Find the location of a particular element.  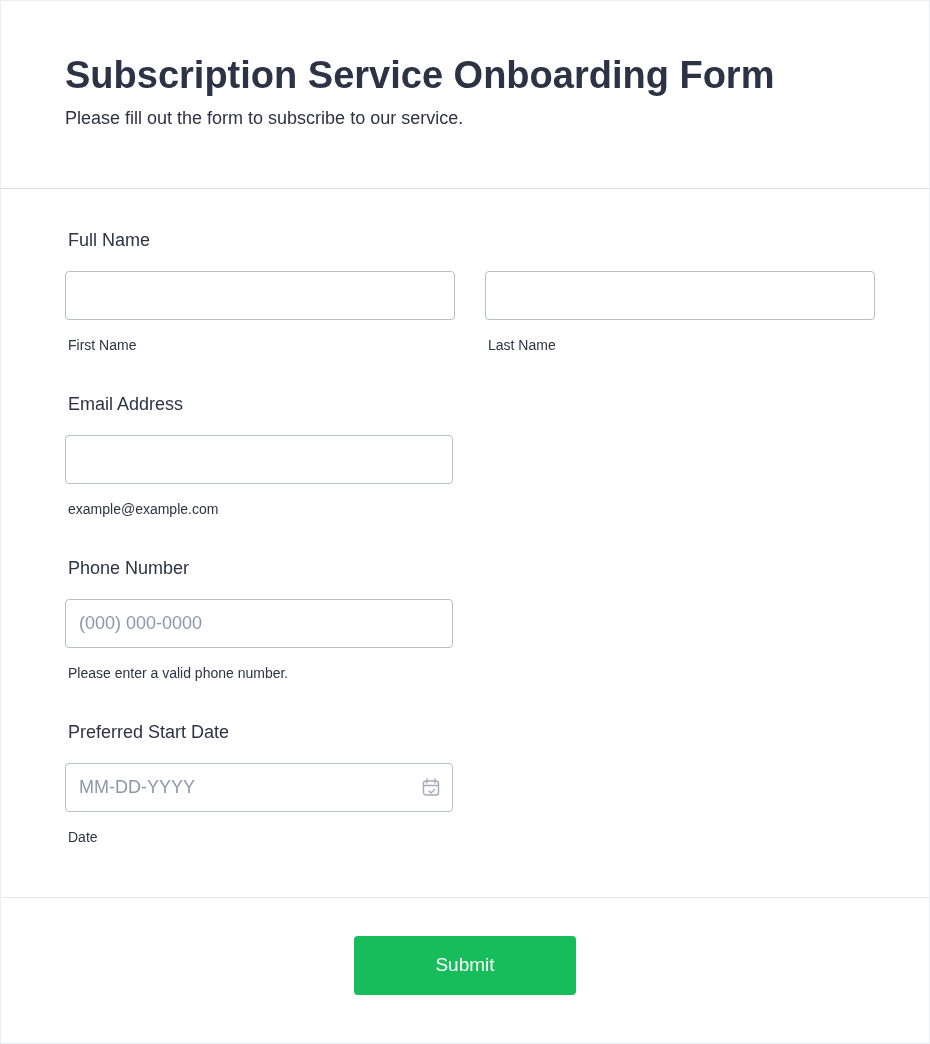

input-field: (000) 000-0000 is located at coordinates (259, 623).